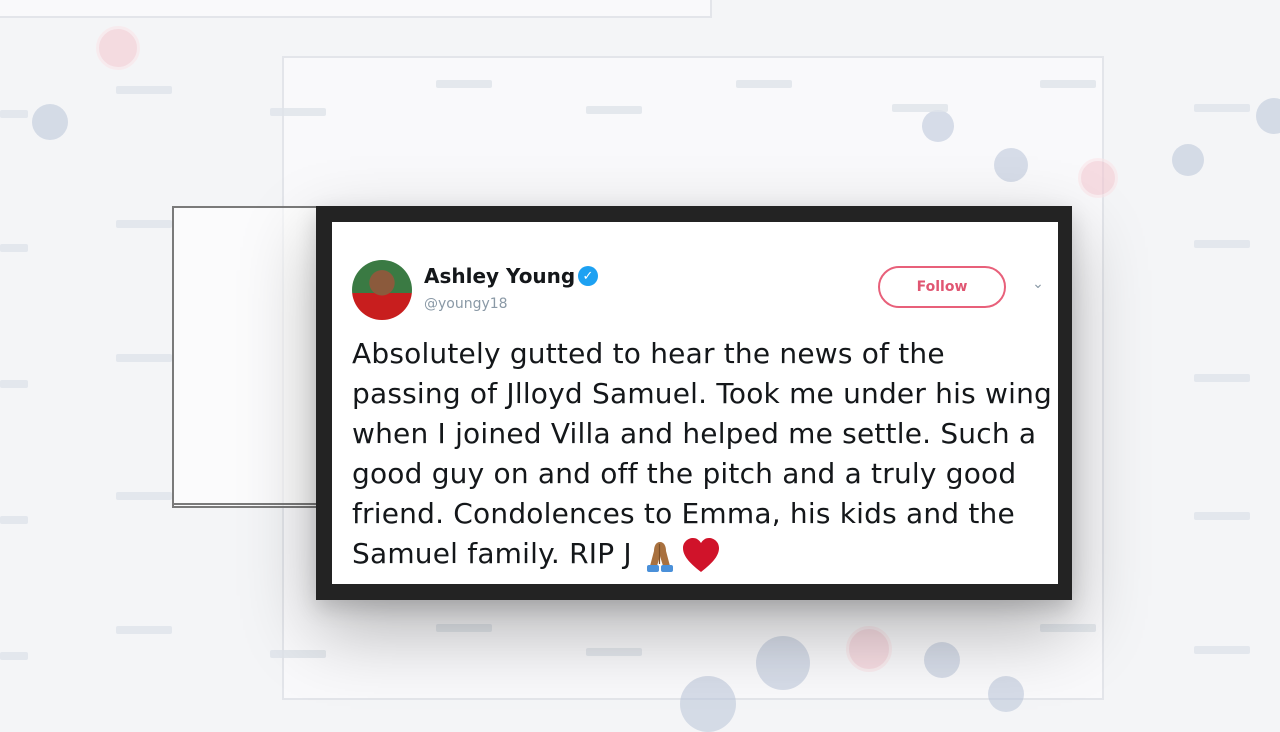 Image resolution: width=1280 pixels, height=732 pixels. I want to click on chevron-down-icon: ⌄, so click(1038, 284).